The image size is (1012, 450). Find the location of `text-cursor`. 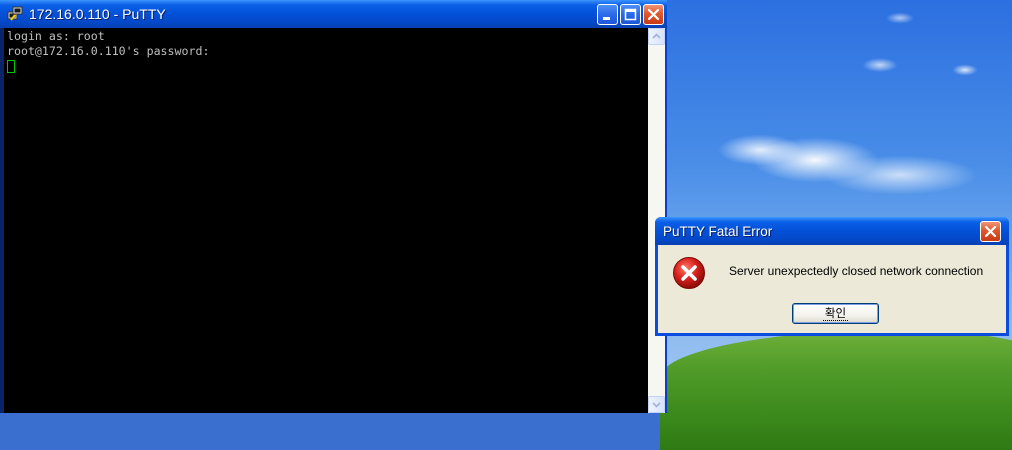

text-cursor is located at coordinates (11, 66).